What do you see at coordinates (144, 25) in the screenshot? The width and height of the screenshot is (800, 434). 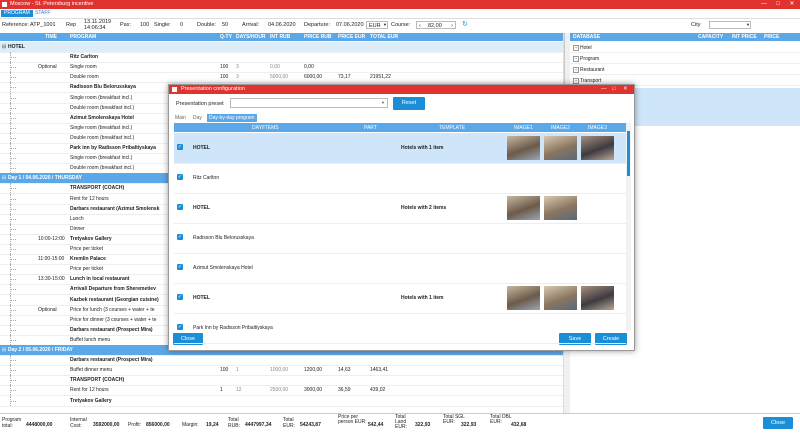 I see `pax-value: 100` at bounding box center [144, 25].